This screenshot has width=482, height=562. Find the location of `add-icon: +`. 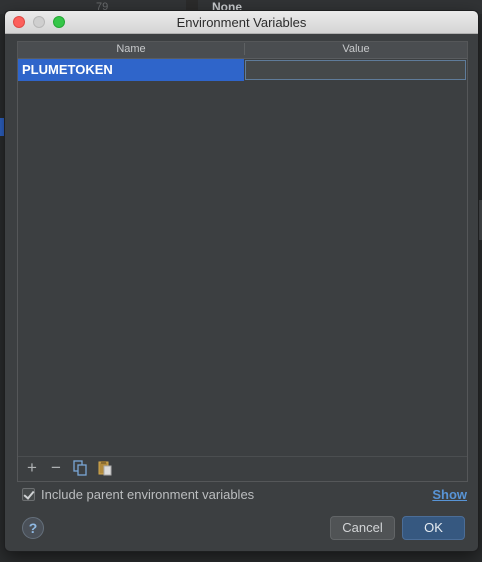

add-icon: + is located at coordinates (32, 467).